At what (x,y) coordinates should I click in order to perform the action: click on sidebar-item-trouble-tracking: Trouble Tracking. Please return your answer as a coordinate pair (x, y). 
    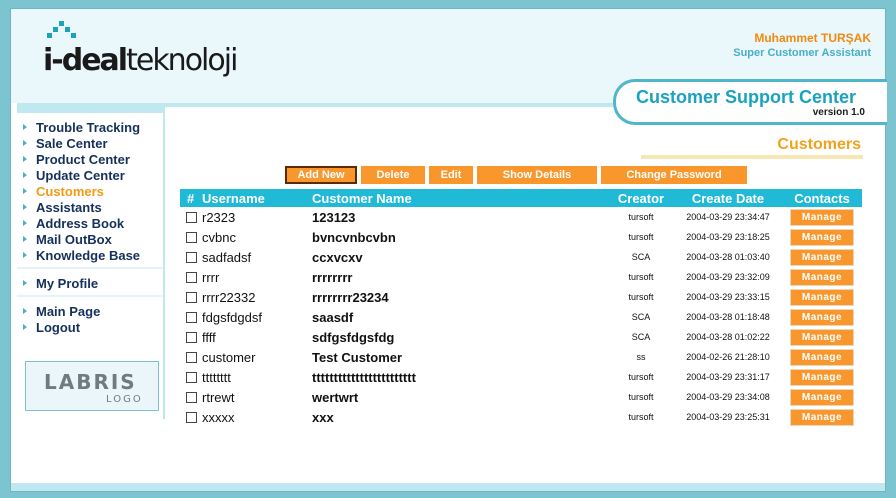
    Looking at the image, I should click on (93, 127).